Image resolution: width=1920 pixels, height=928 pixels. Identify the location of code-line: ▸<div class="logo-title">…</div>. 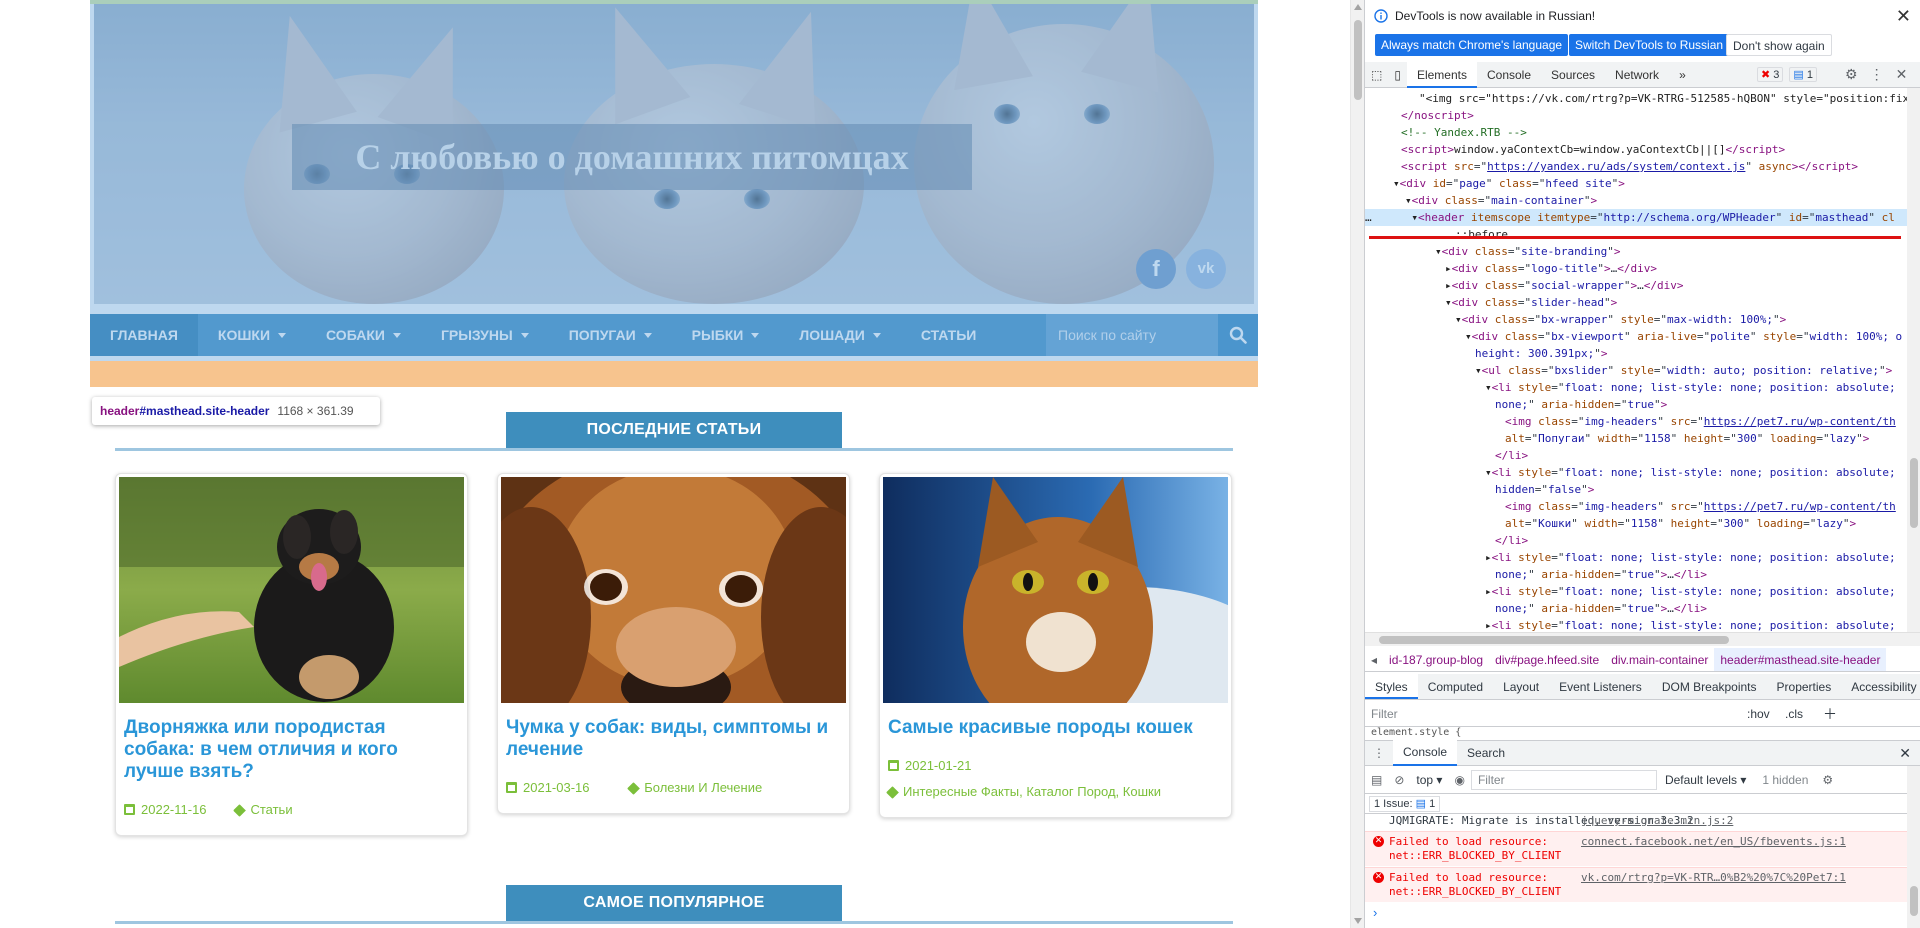
(1551, 268).